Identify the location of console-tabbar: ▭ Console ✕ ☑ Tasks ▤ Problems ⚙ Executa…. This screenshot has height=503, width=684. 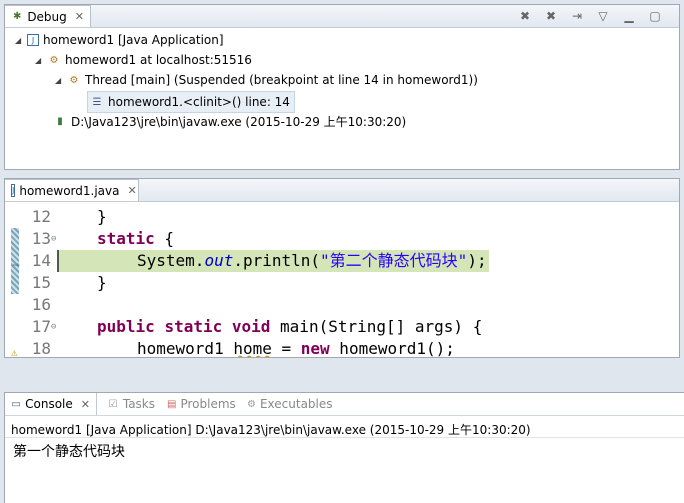
(344, 404).